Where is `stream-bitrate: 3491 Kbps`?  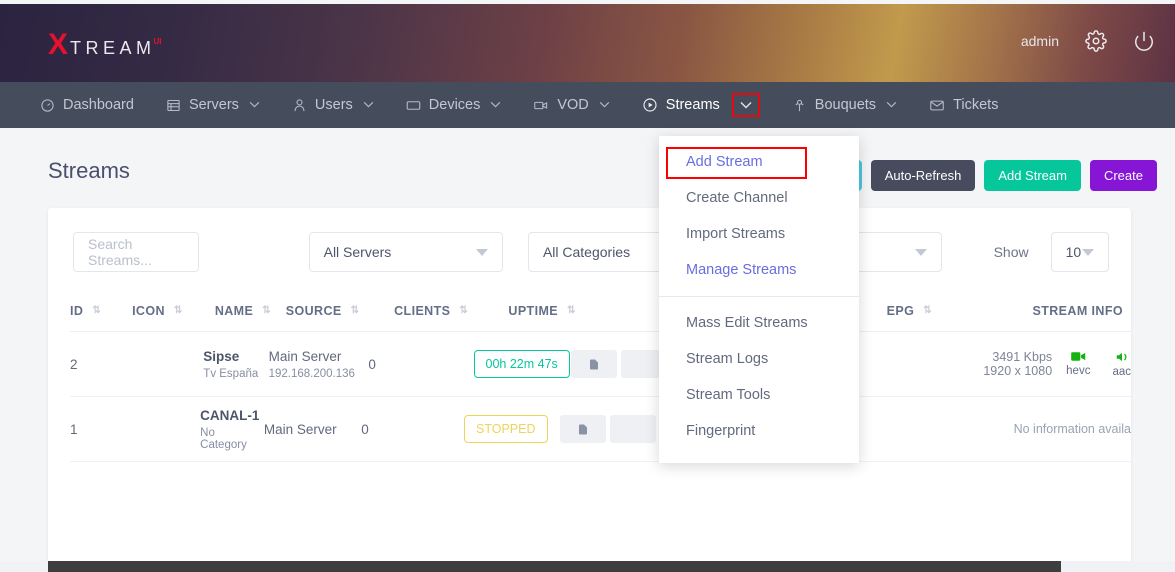 stream-bitrate: 3491 Kbps is located at coordinates (1022, 357).